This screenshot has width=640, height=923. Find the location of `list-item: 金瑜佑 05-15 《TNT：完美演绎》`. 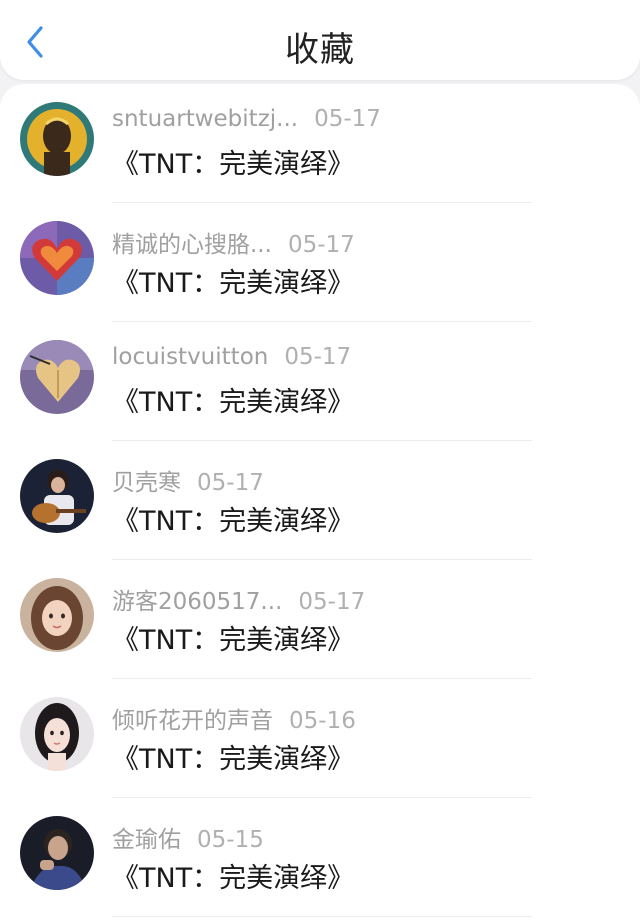

list-item: 金瑜佑 05-15 《TNT：完美演绎》 is located at coordinates (320, 857).